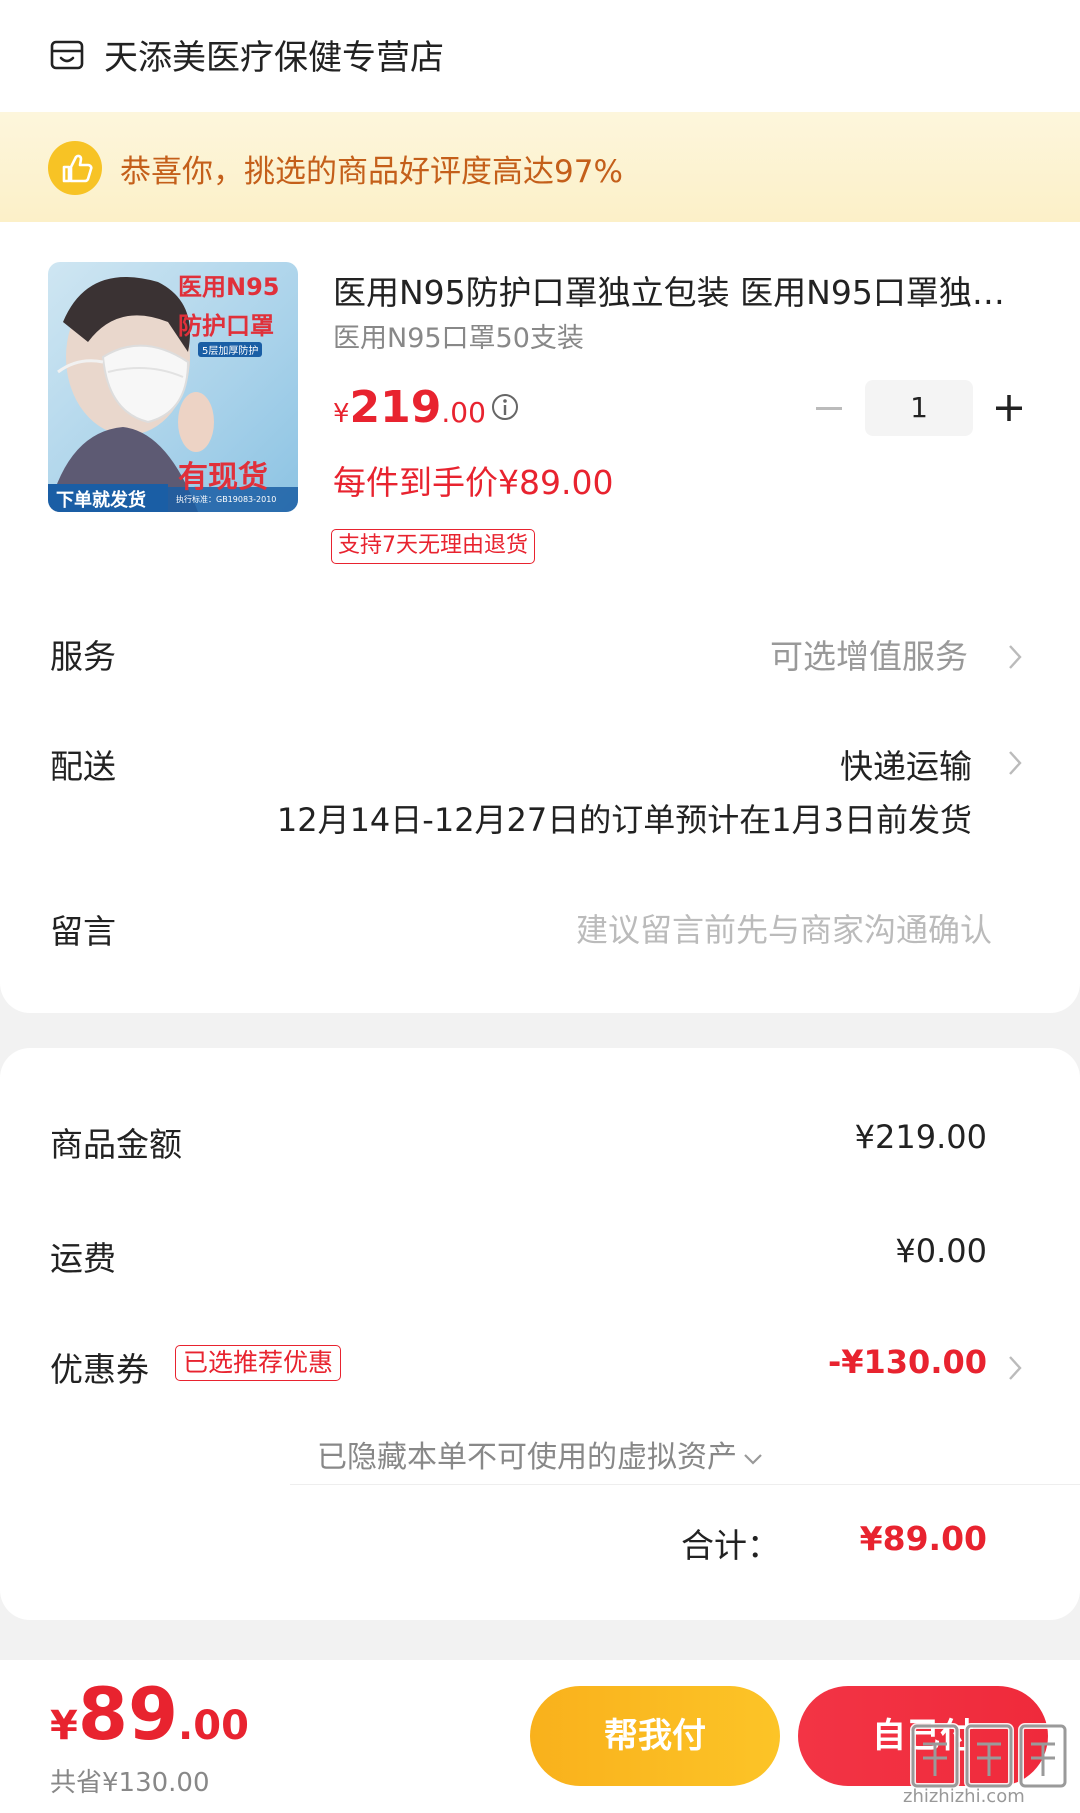 This screenshot has height=1813, width=1080. Describe the element at coordinates (784, 928) in the screenshot. I see `note-input: 建议留言前先与商家沟通确认` at that location.